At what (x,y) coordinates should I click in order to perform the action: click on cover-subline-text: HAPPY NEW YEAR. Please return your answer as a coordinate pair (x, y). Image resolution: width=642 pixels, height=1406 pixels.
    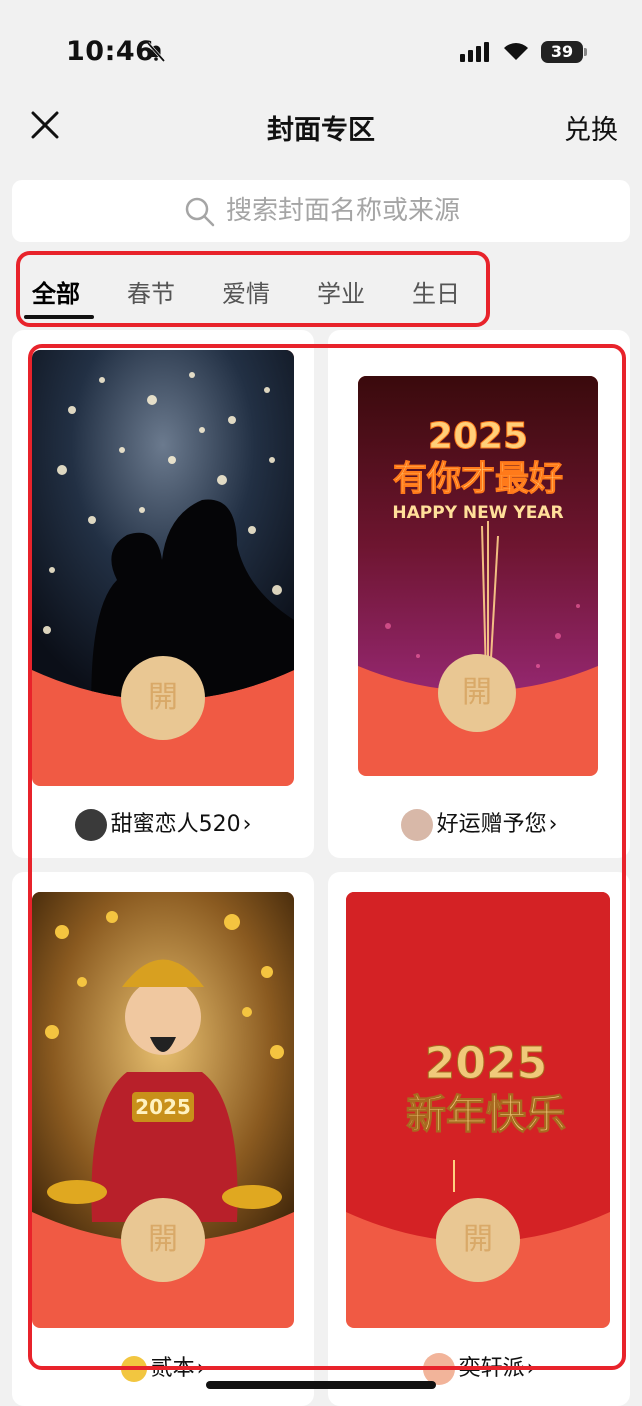
    Looking at the image, I should click on (477, 513).